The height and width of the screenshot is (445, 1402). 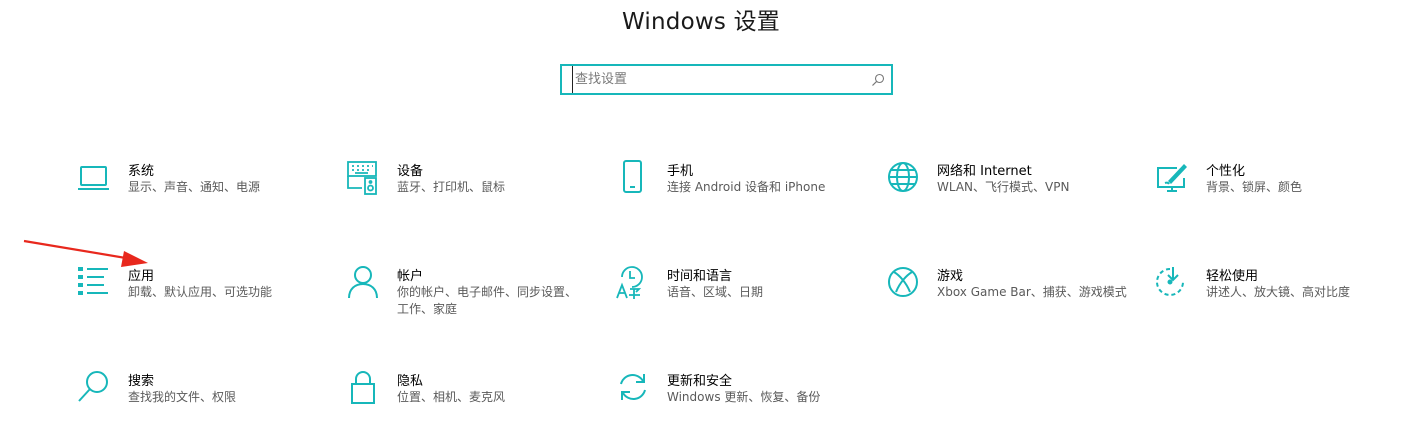 I want to click on tile-ease-of-access: 轻松使用 讲述人、放大镜、高对比度, so click(x=1278, y=295).